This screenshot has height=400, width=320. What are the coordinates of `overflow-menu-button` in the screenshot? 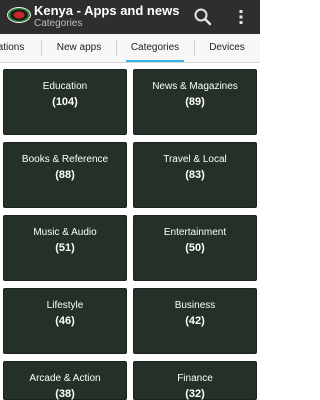 It's located at (241, 17).